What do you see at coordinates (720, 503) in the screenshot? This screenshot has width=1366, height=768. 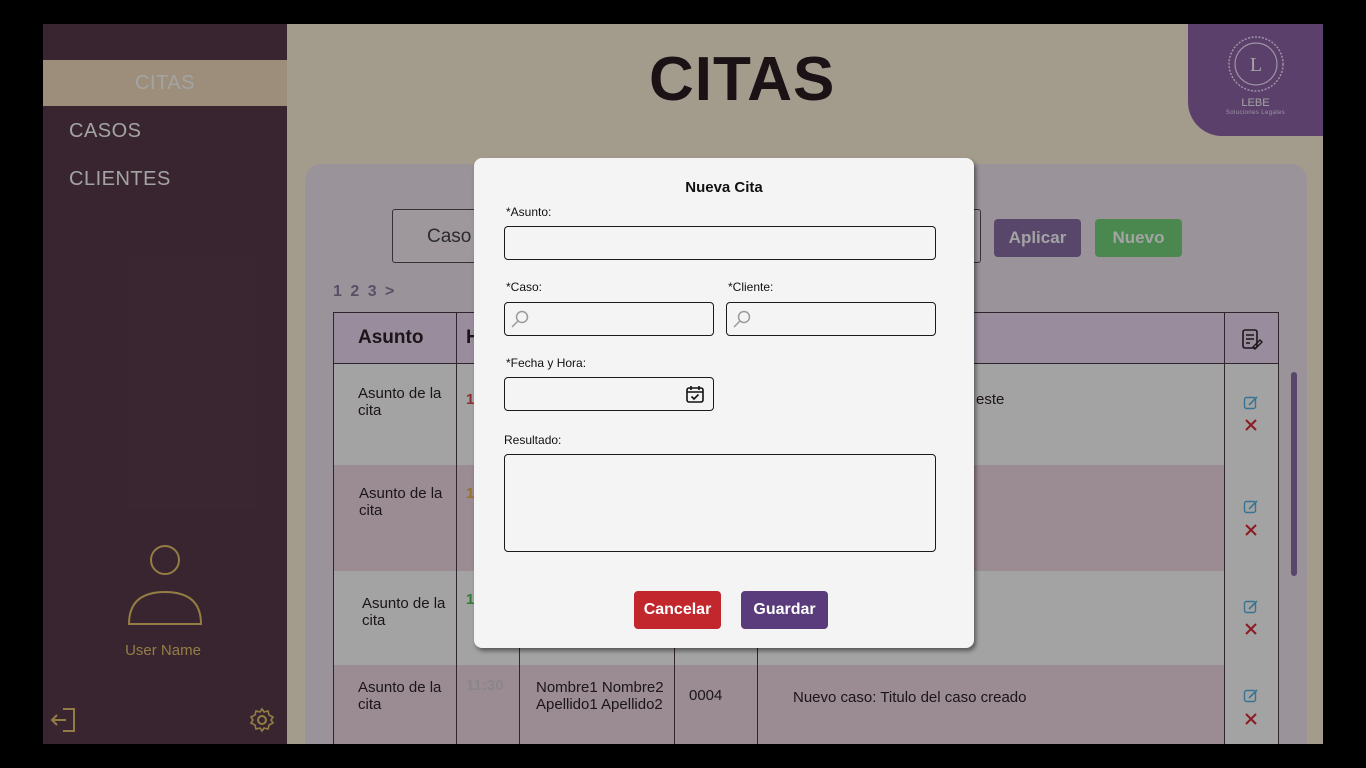 I see `resultado-textarea` at bounding box center [720, 503].